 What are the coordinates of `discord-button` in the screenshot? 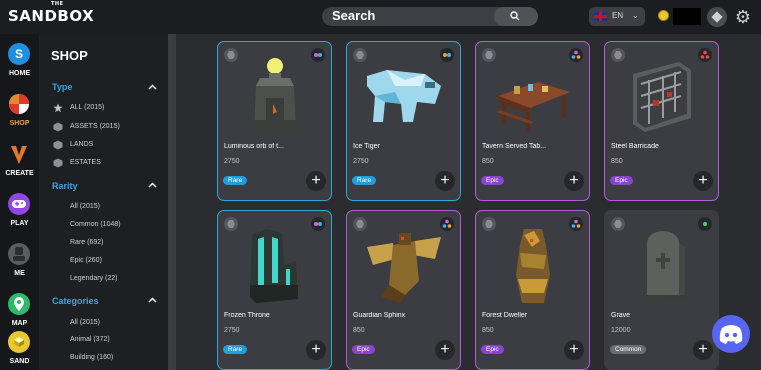 It's located at (731, 334).